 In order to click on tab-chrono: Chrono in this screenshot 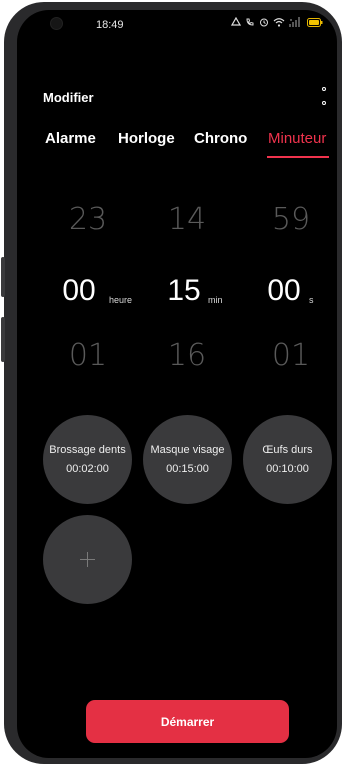, I will do `click(220, 138)`.